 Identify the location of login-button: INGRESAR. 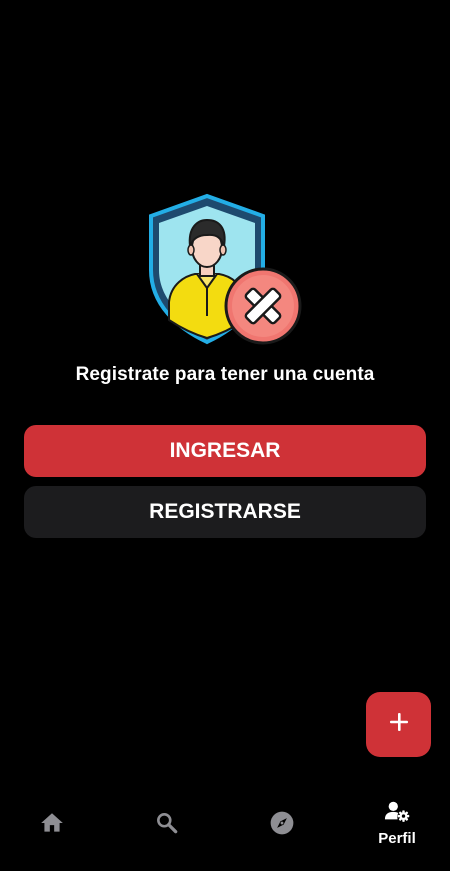
(225, 451).